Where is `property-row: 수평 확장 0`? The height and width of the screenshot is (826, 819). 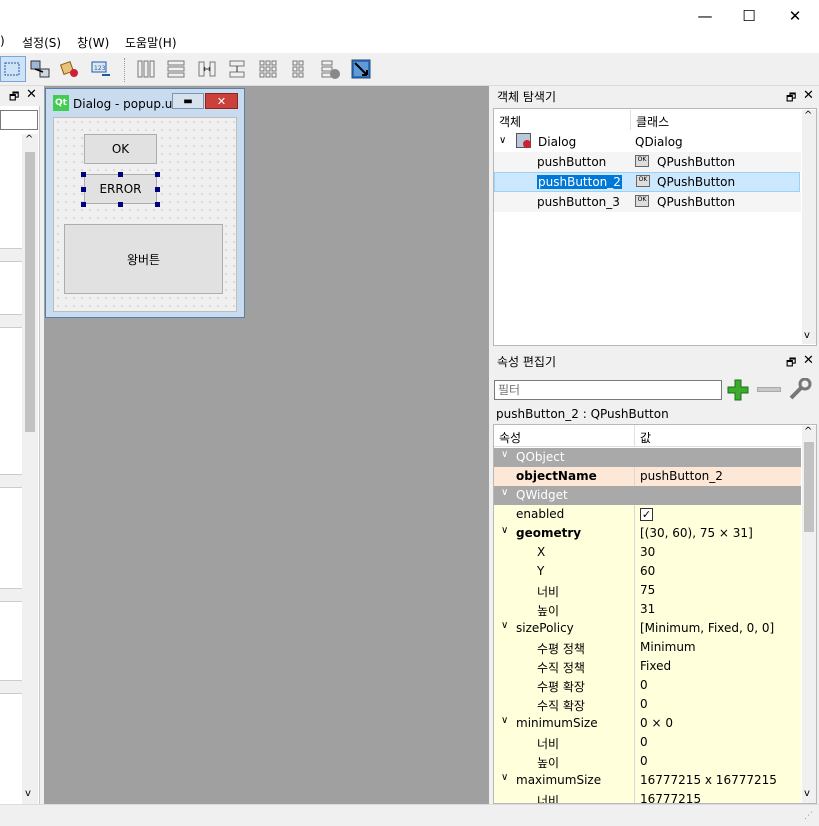
property-row: 수평 확장 0 is located at coordinates (647, 685).